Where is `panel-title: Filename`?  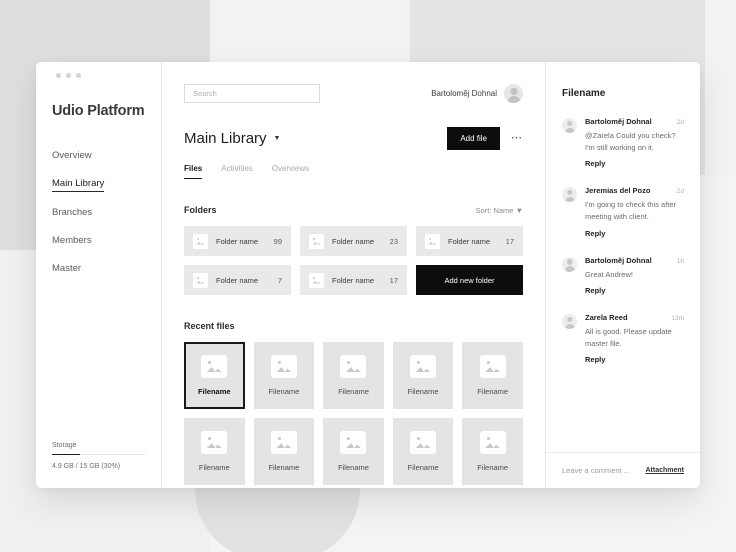 panel-title: Filename is located at coordinates (584, 93).